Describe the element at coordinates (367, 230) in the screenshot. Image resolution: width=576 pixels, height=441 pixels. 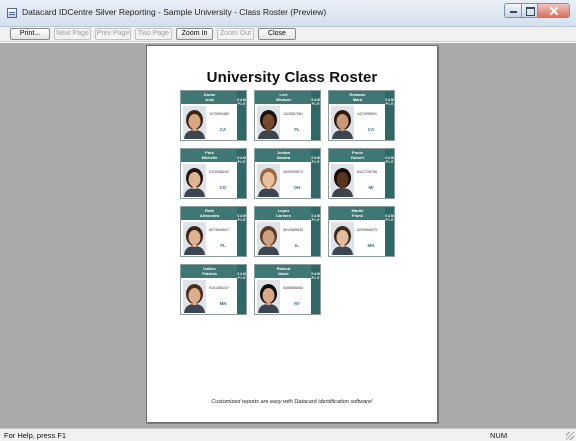
I see `card-id-number: 5200566579` at that location.